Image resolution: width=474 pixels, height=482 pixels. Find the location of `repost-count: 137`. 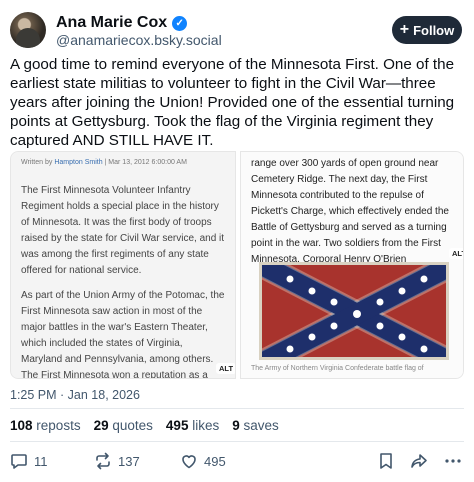

repost-count: 137 is located at coordinates (129, 461).